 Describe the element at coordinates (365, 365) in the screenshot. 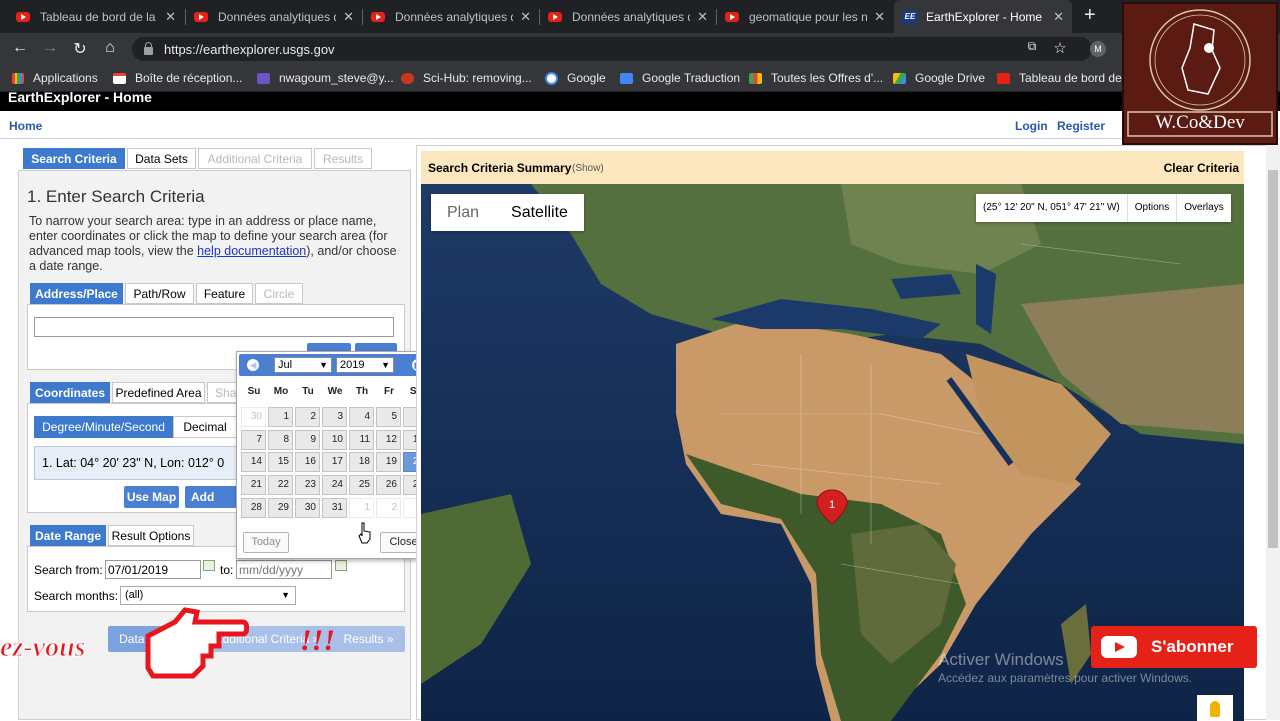

I see `year-select: 2019 ▼` at that location.